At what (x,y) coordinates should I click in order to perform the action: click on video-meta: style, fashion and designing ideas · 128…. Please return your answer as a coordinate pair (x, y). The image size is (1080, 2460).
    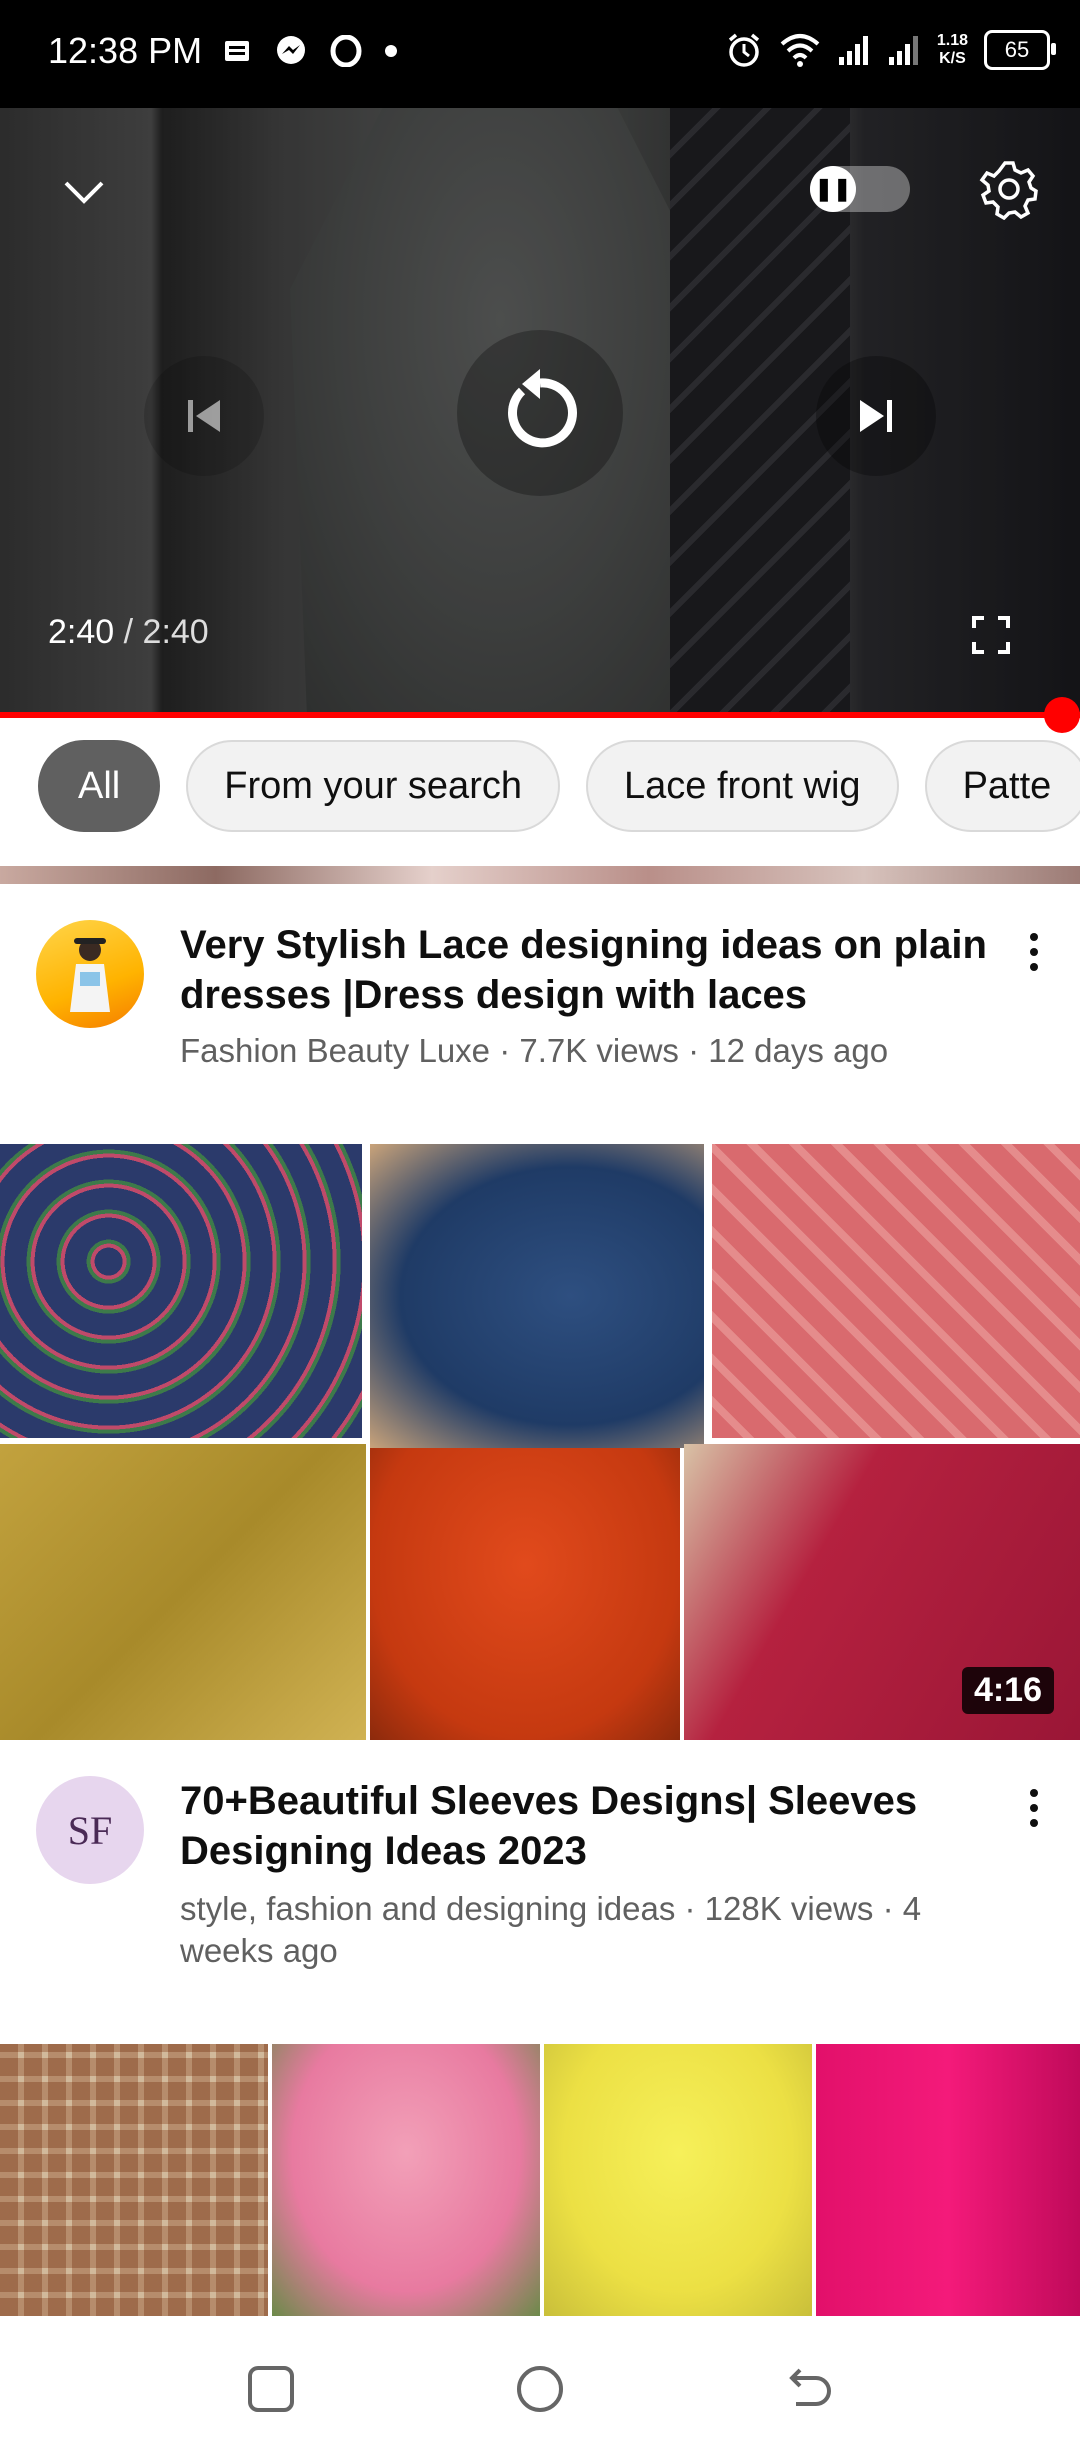
    Looking at the image, I should click on (551, 1929).